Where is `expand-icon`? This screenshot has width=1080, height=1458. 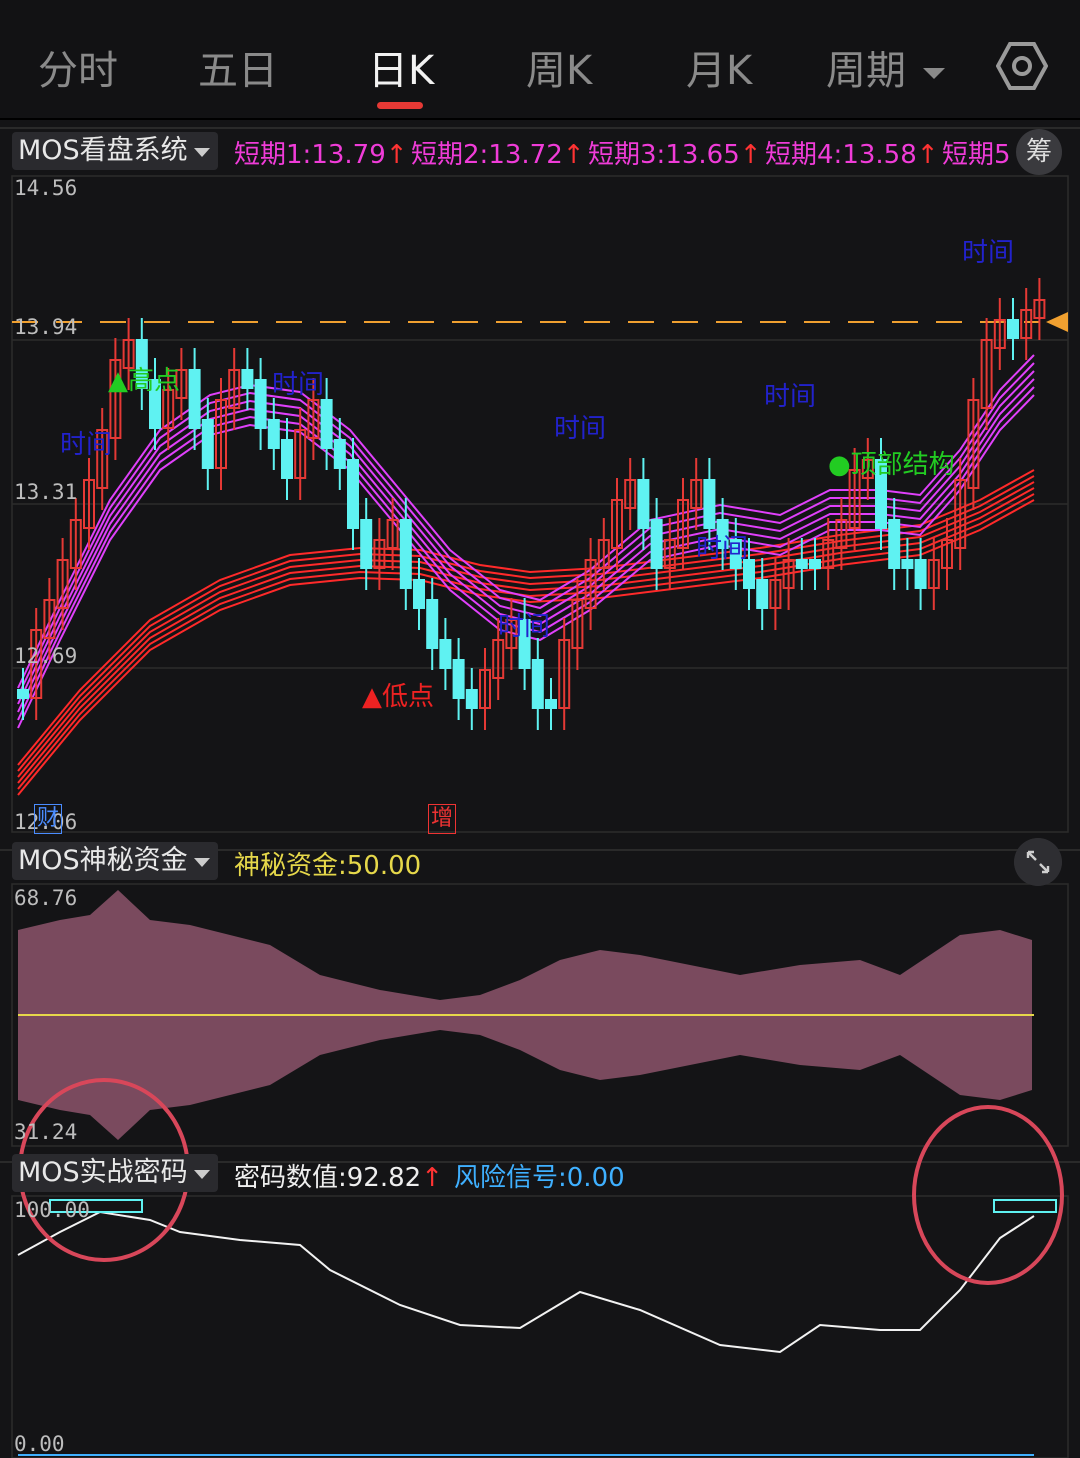
expand-icon is located at coordinates (1038, 862).